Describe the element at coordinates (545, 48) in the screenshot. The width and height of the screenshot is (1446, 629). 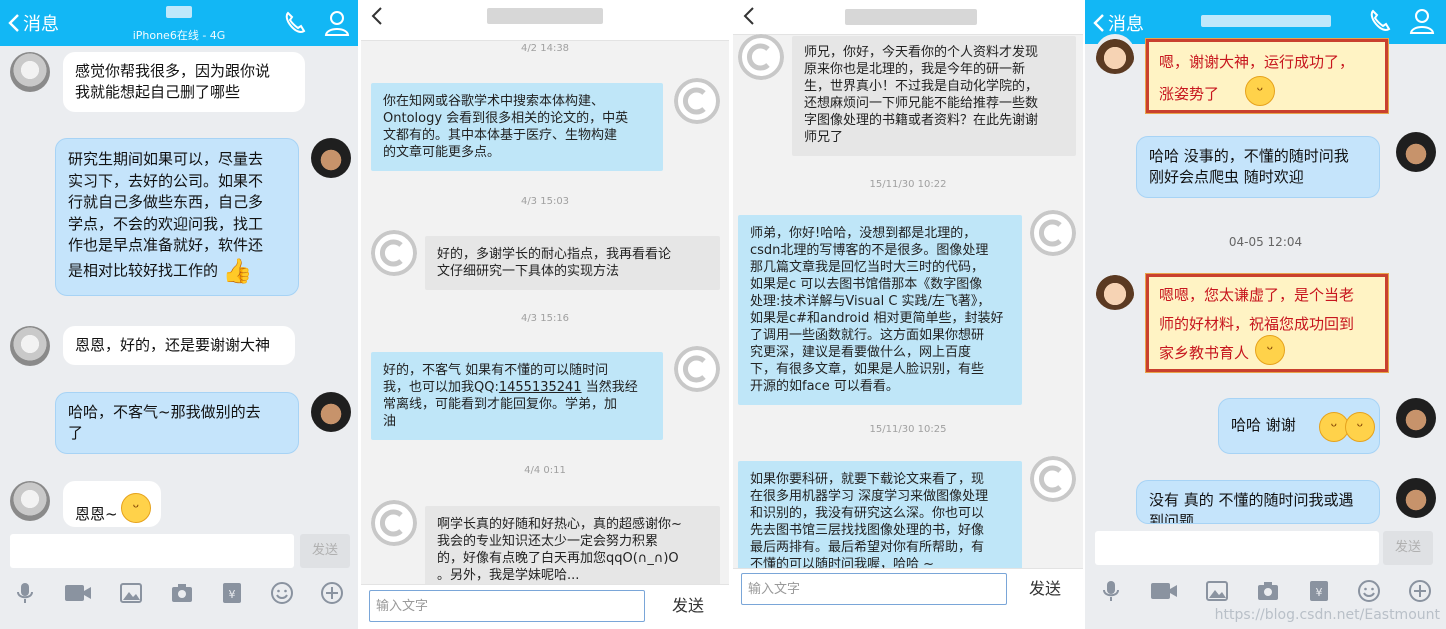
I see `timestamp: 4/2 14:38` at that location.